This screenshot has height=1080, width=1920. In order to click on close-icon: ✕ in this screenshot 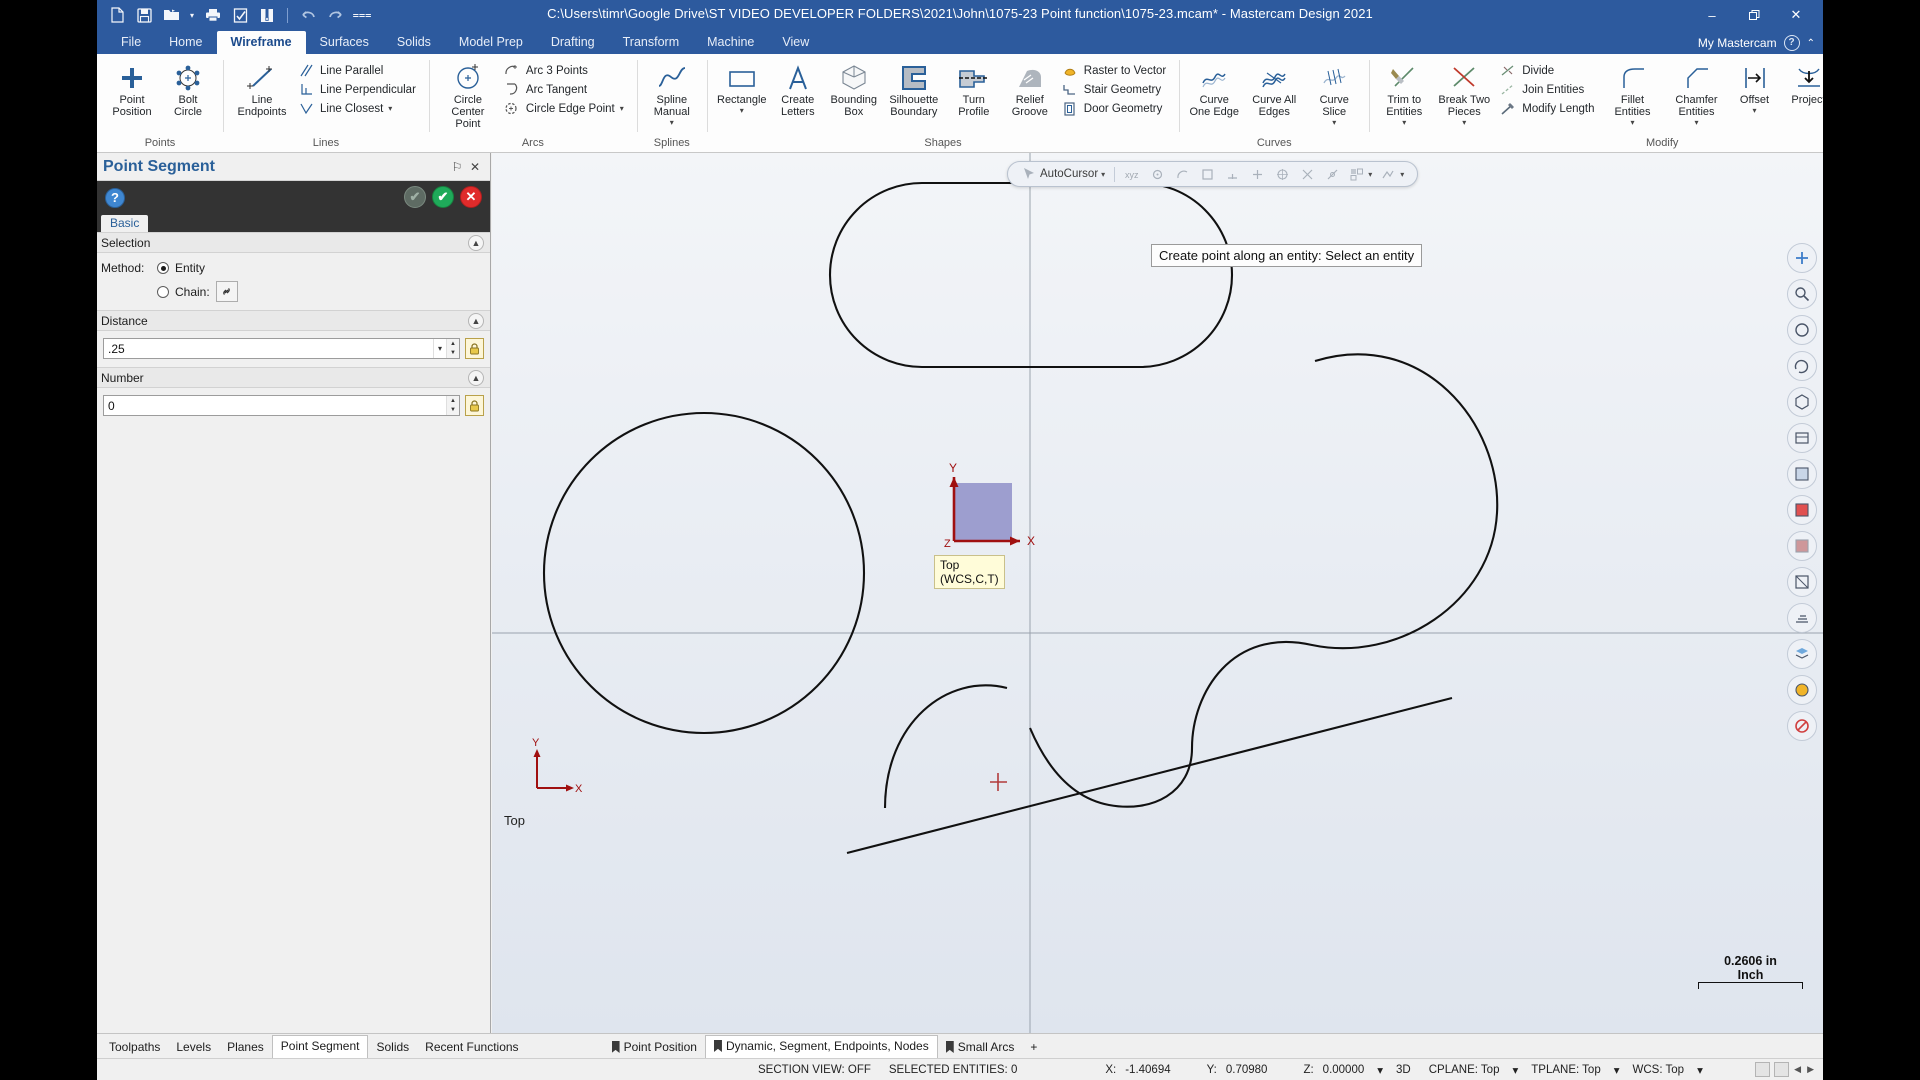, I will do `click(475, 167)`.